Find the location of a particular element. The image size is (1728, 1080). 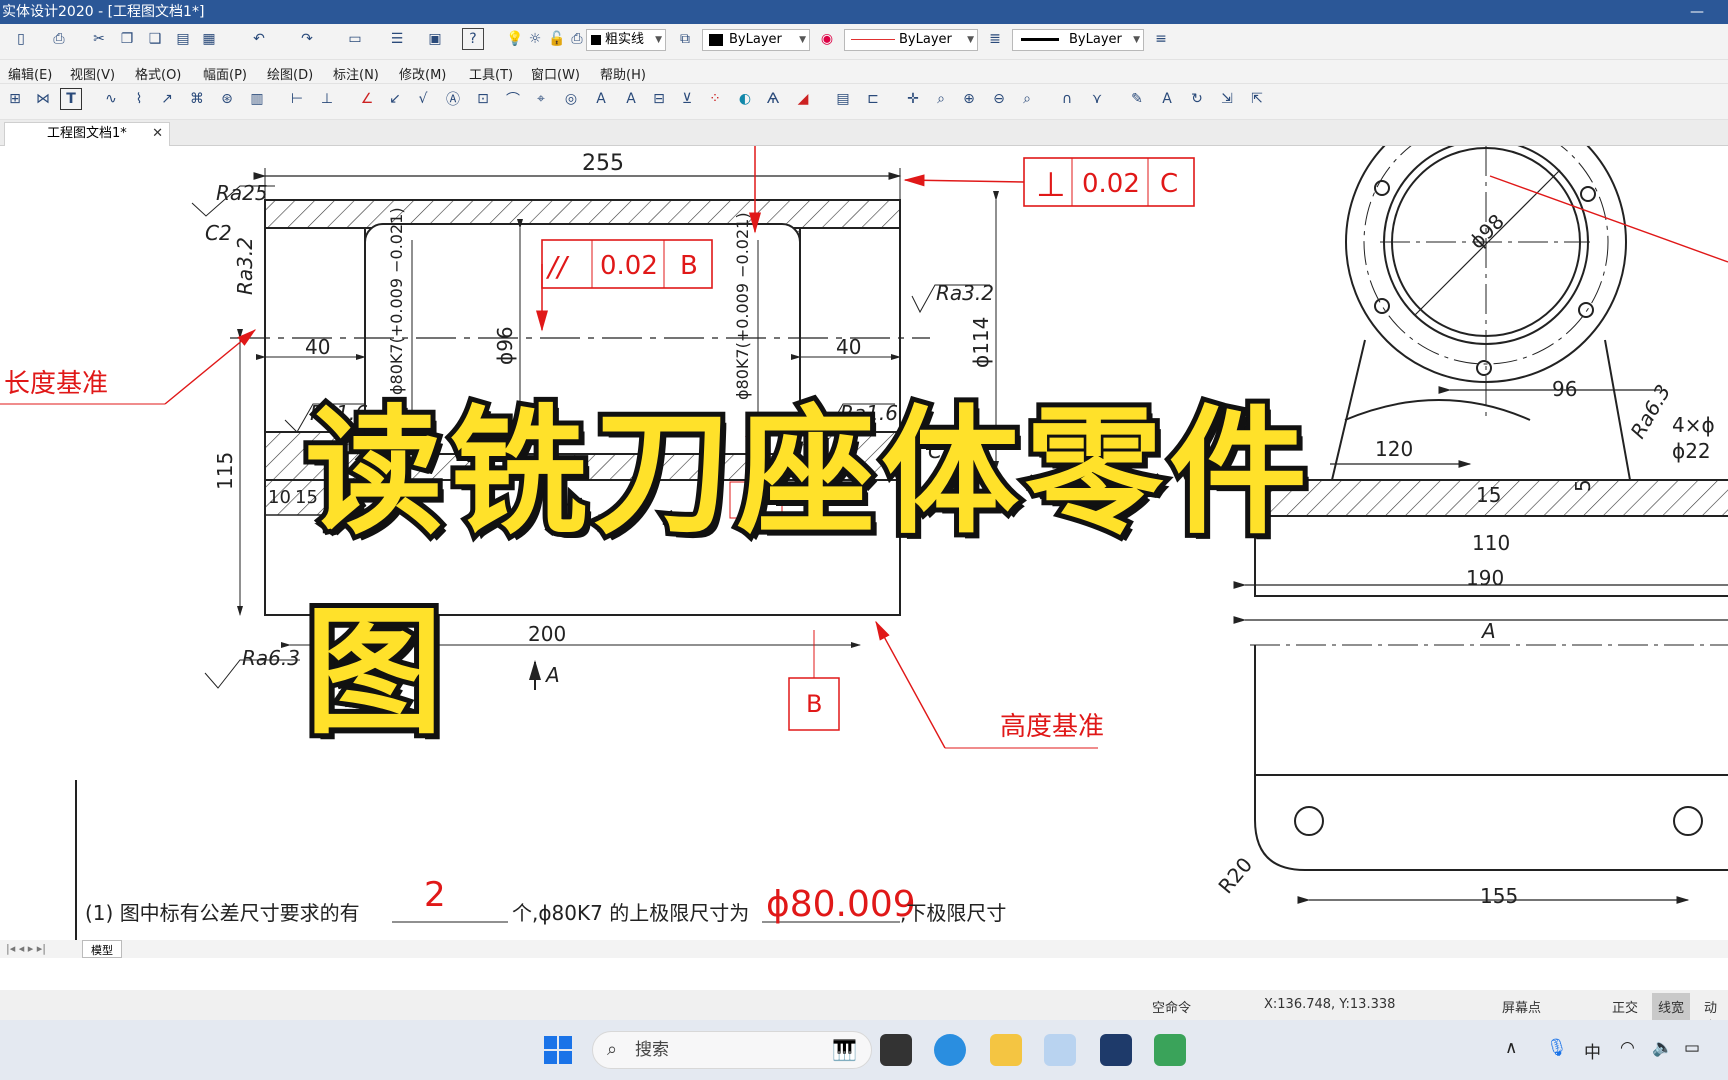

snap-icon: ⋎ is located at coordinates (1097, 99).